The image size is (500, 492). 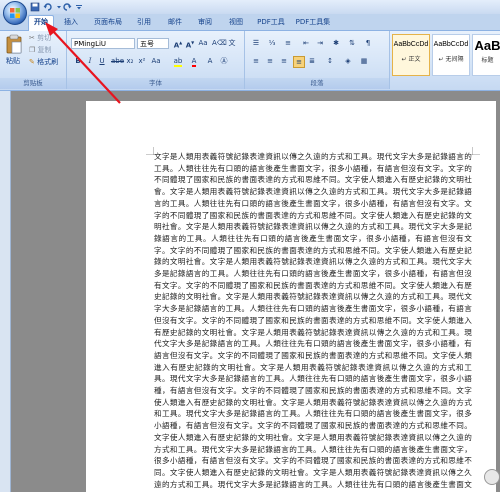 I want to click on tab-view: 视图, so click(x=236, y=22).